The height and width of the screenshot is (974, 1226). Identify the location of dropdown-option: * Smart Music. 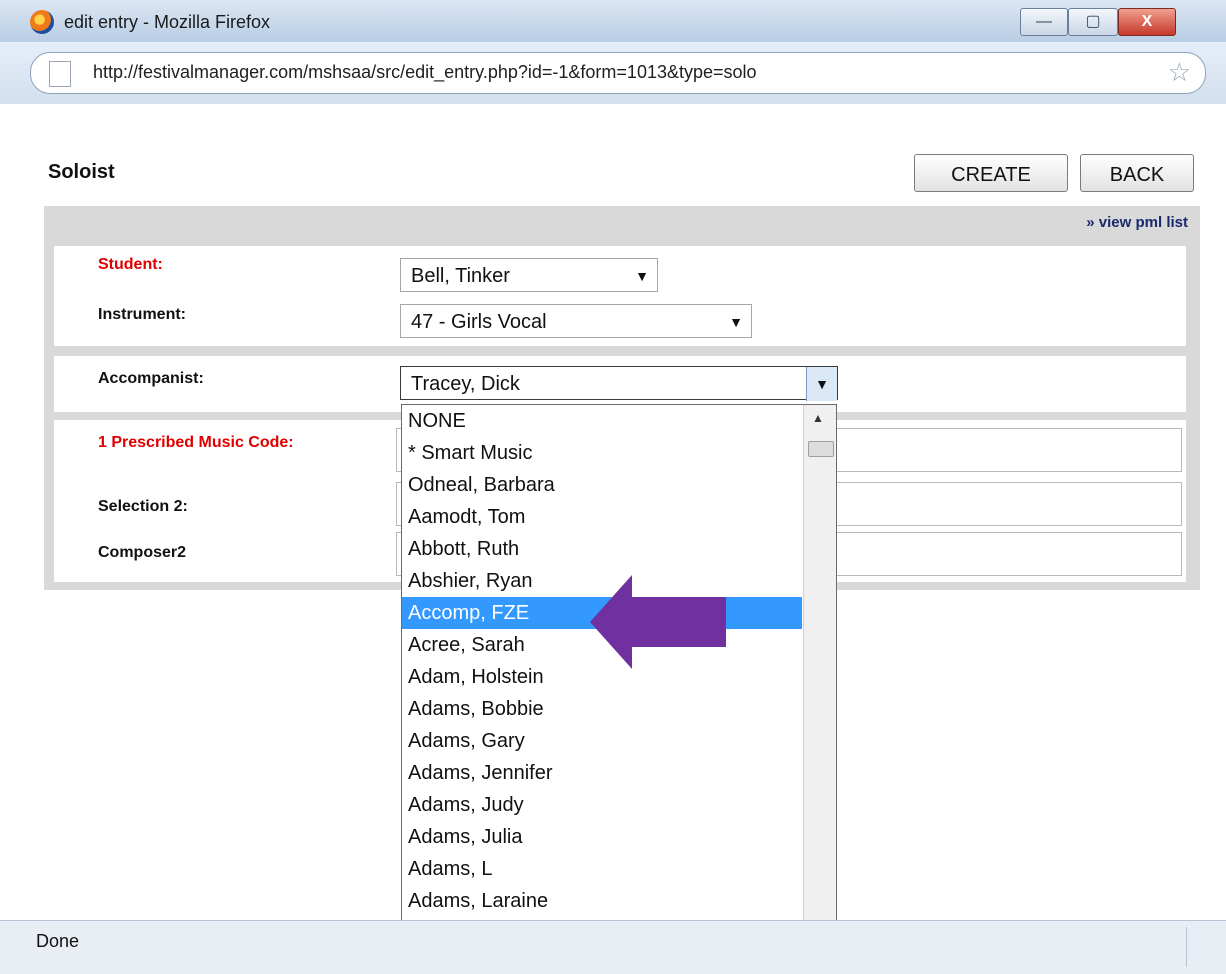
(602, 453).